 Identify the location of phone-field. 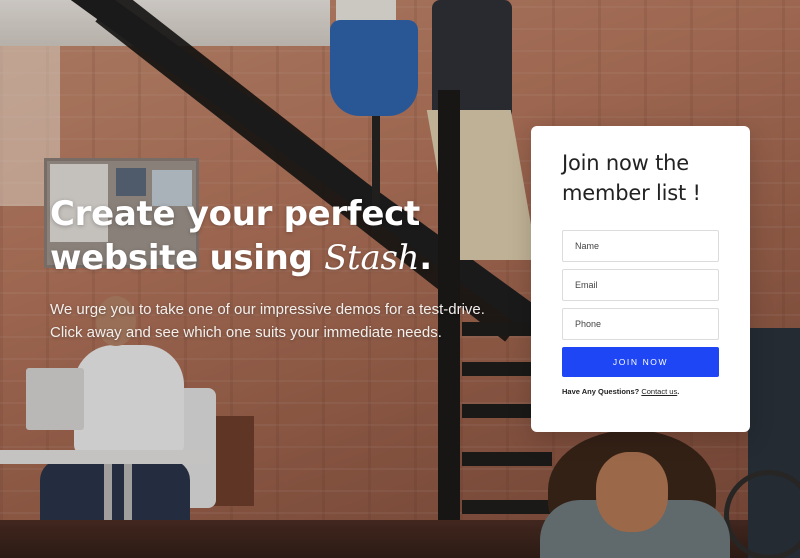
(640, 324).